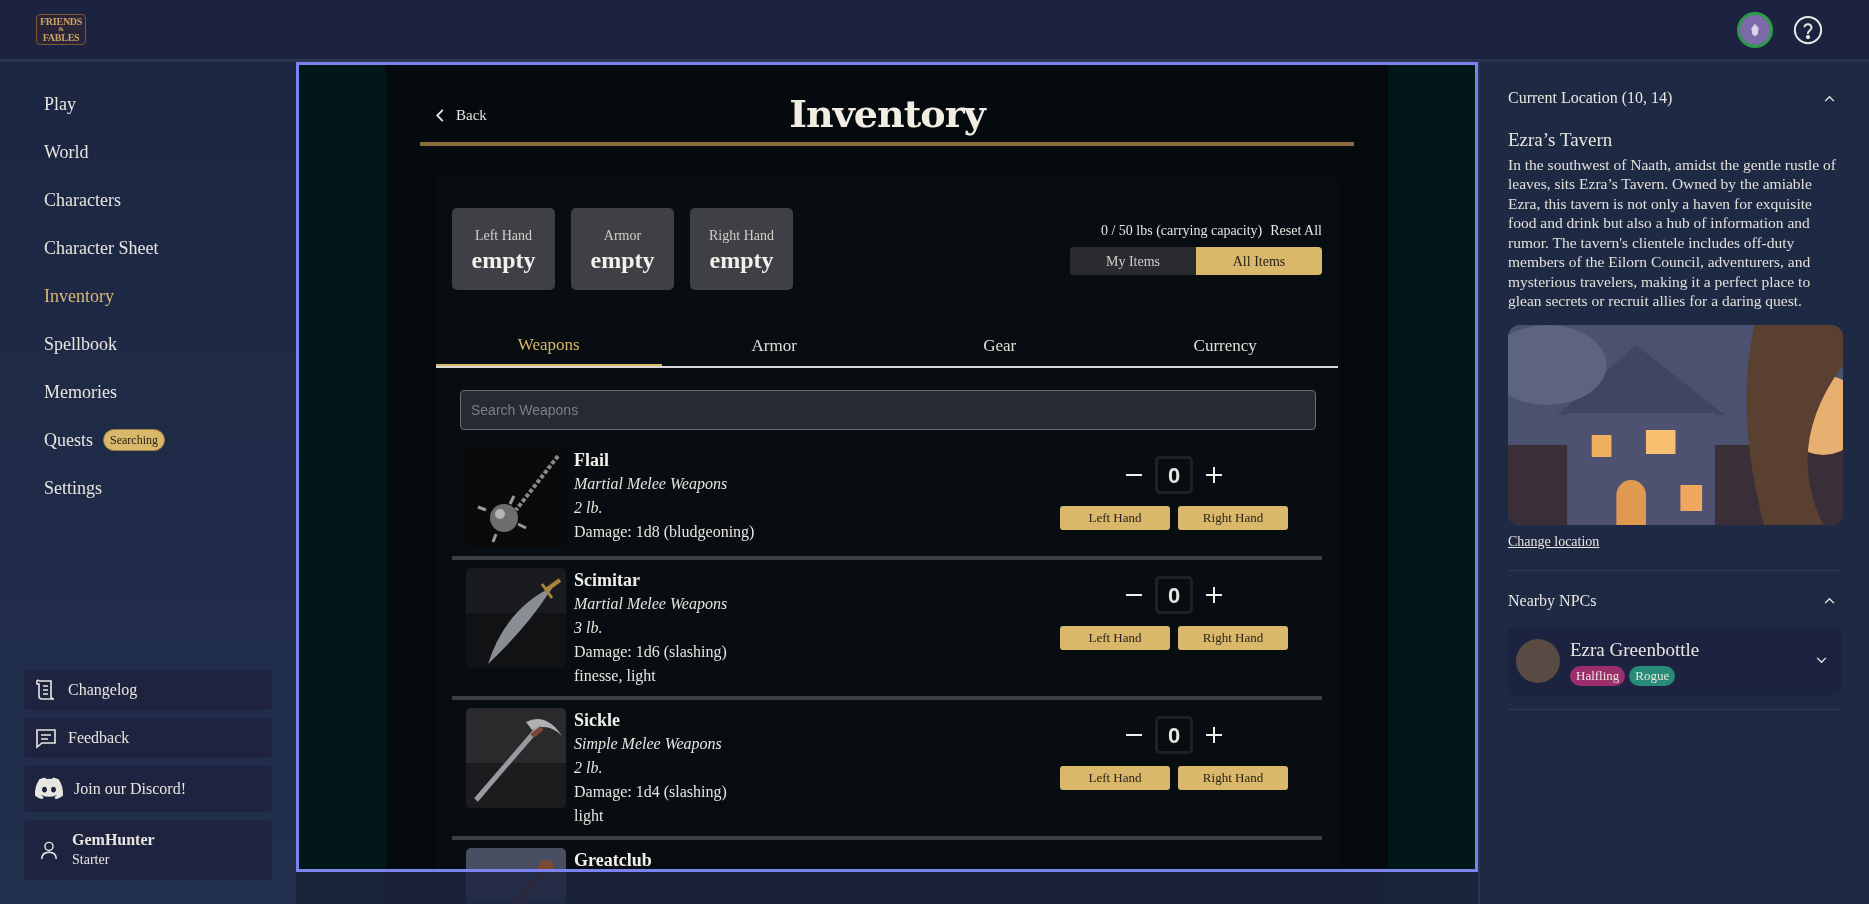 The image size is (1869, 904). I want to click on help-icon, so click(1808, 29).